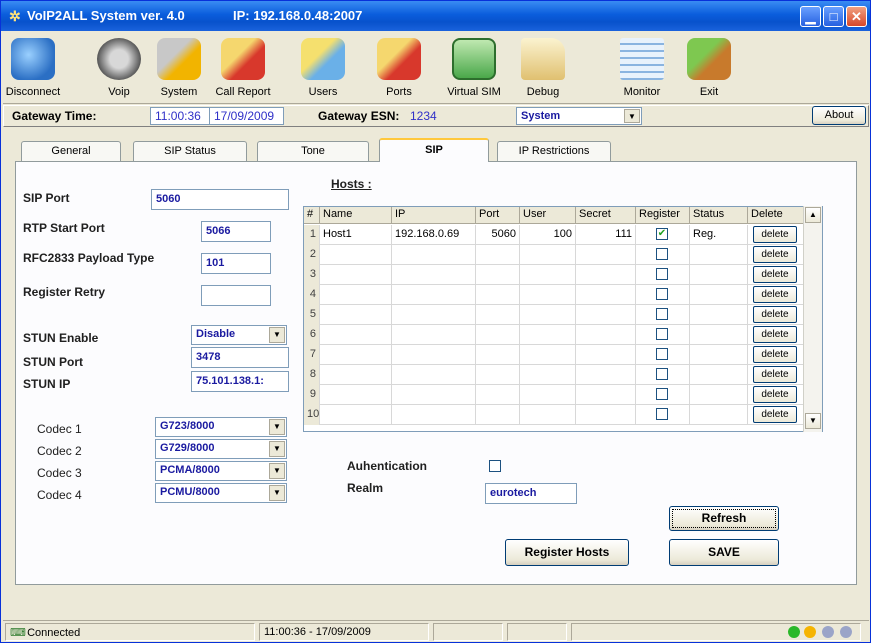 The height and width of the screenshot is (643, 871). Describe the element at coordinates (856, 16) in the screenshot. I see `close-button: ✕` at that location.